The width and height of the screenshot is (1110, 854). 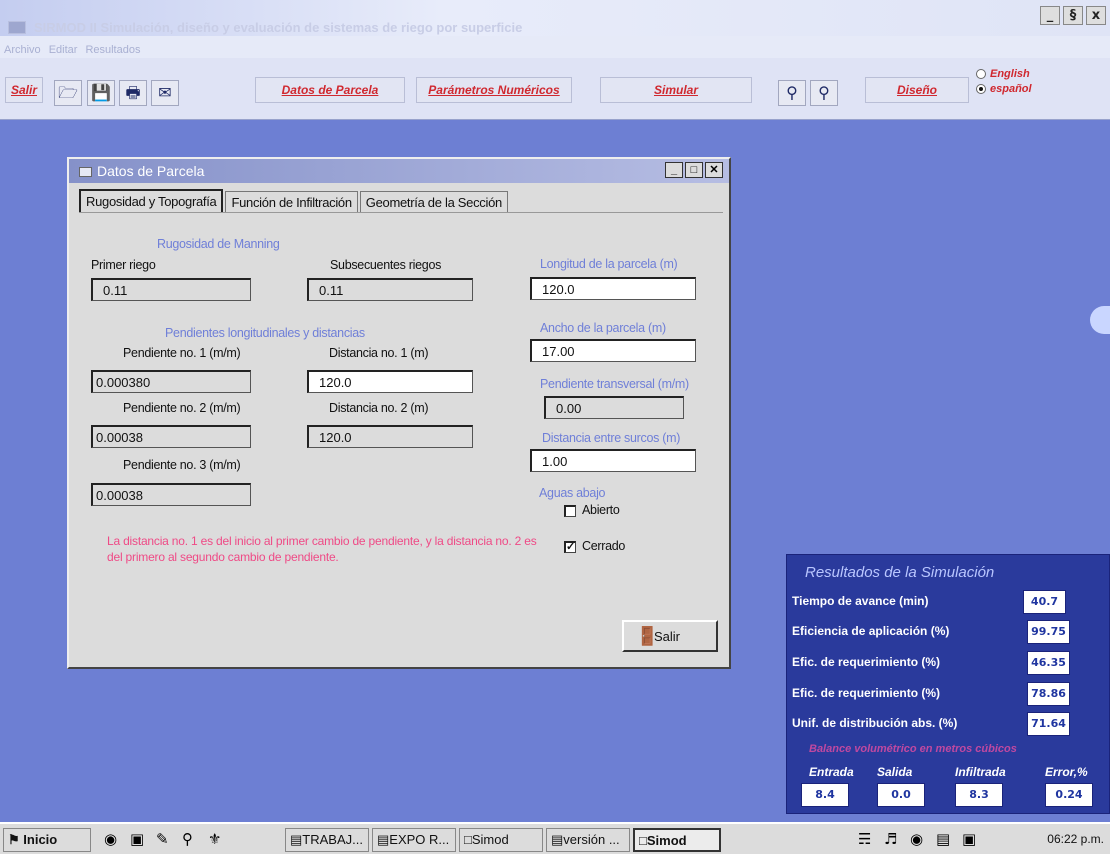 I want to click on distancia1-field: 120.0, so click(x=390, y=381).